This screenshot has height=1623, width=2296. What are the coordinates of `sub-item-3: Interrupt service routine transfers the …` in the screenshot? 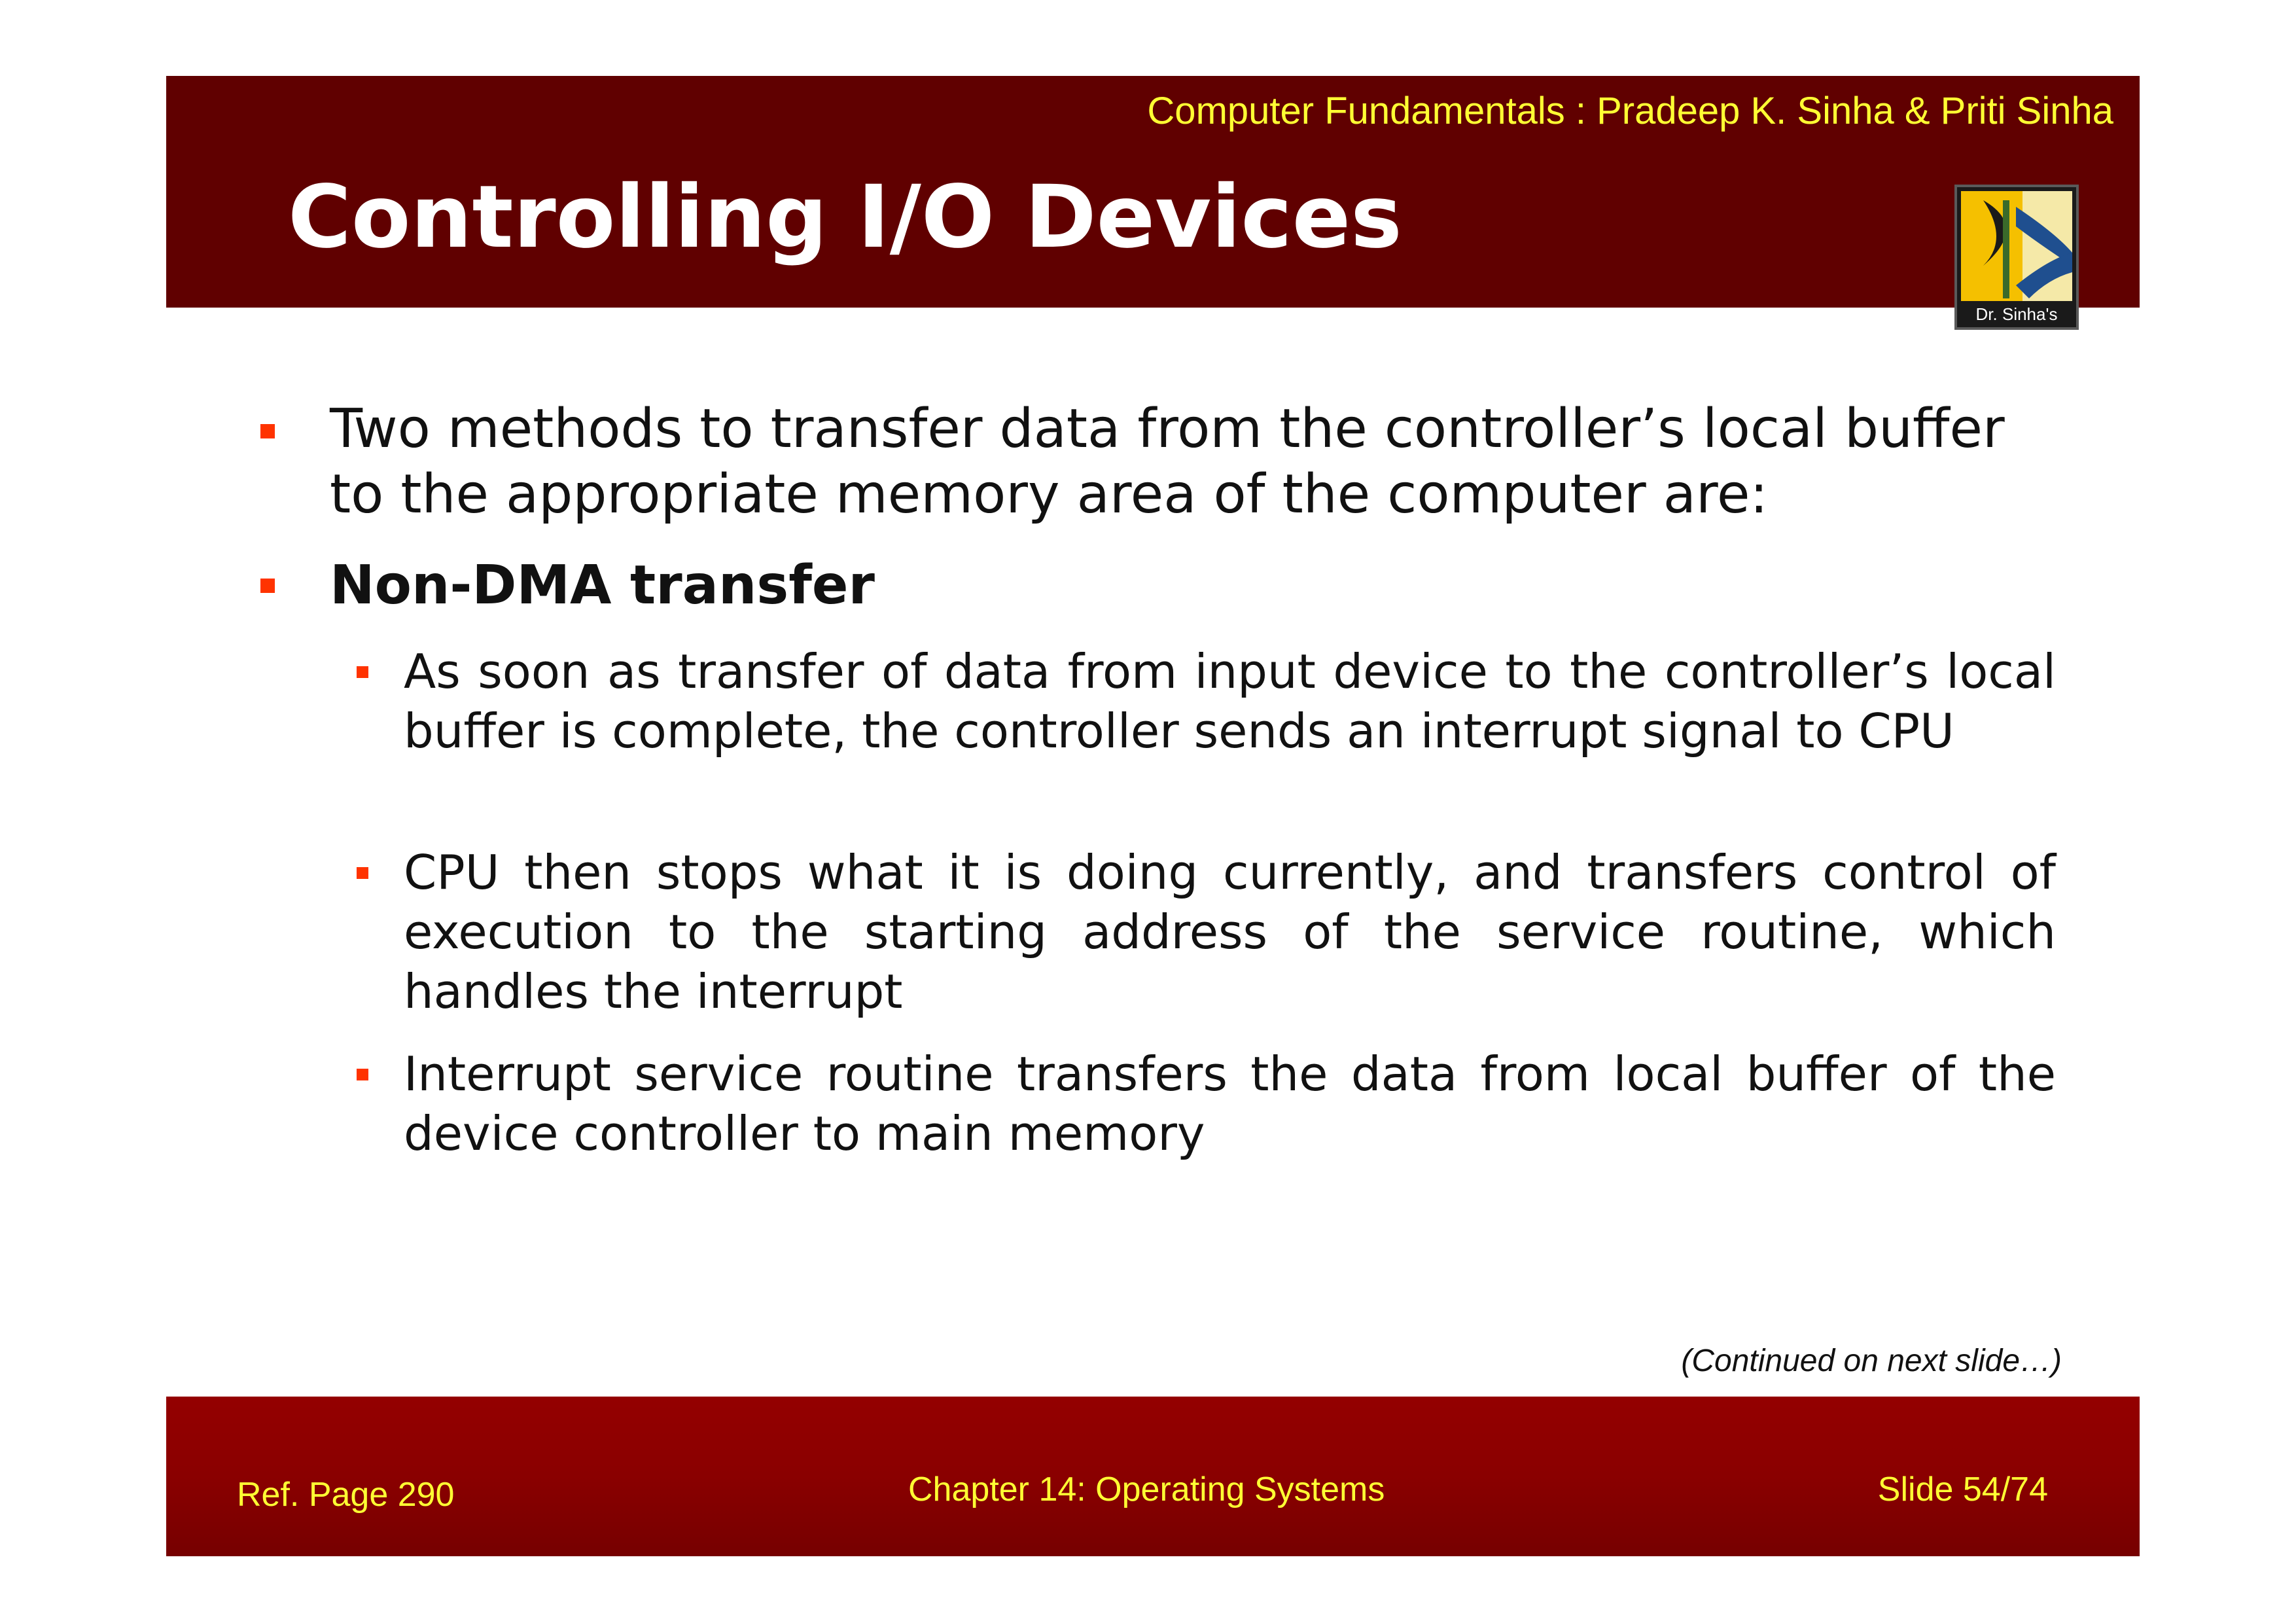 It's located at (1230, 1103).